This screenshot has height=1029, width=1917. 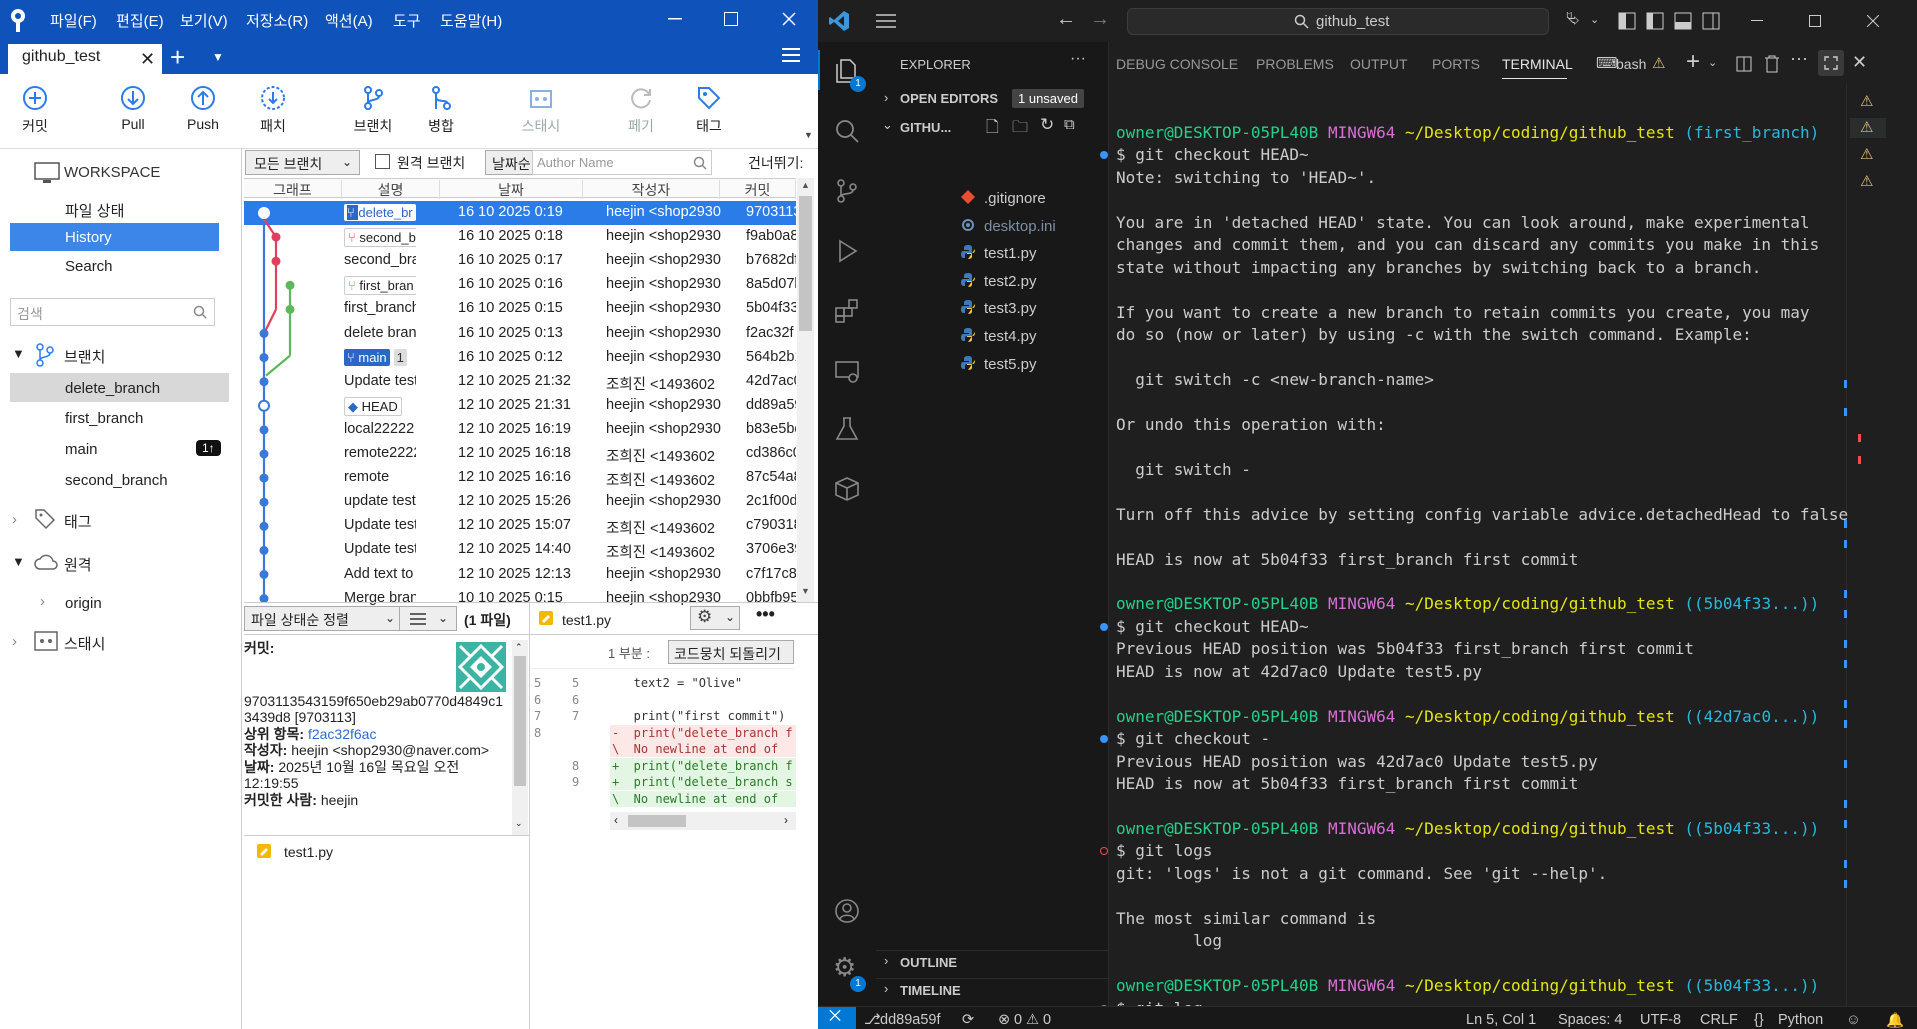 What do you see at coordinates (1295, 64) in the screenshot?
I see `tab-problems: PROBLEMS` at bounding box center [1295, 64].